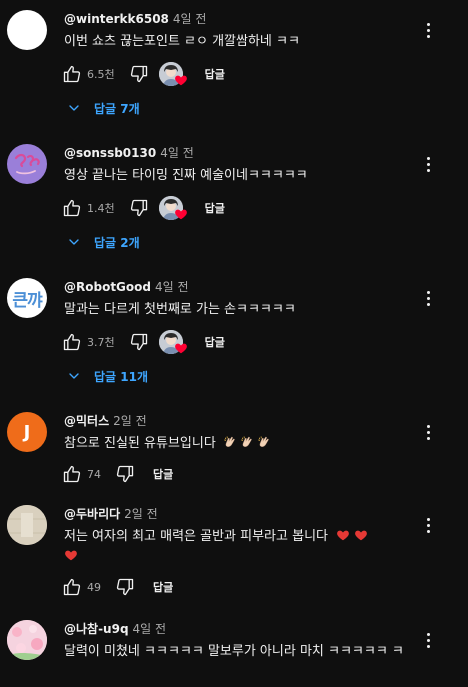 The width and height of the screenshot is (468, 687). I want to click on comment-header: @RobotGood 4일 전, so click(126, 287).